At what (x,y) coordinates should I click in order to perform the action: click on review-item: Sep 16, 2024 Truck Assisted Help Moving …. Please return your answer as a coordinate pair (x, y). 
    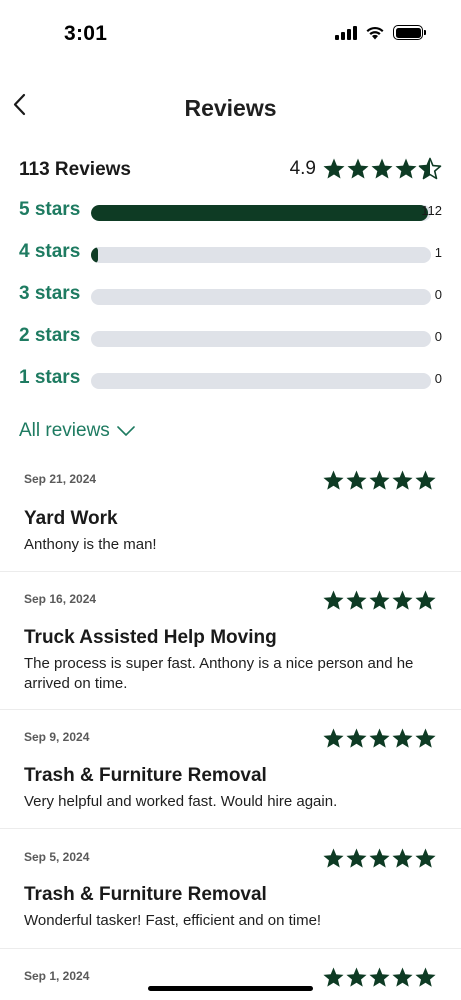
    Looking at the image, I should click on (230, 641).